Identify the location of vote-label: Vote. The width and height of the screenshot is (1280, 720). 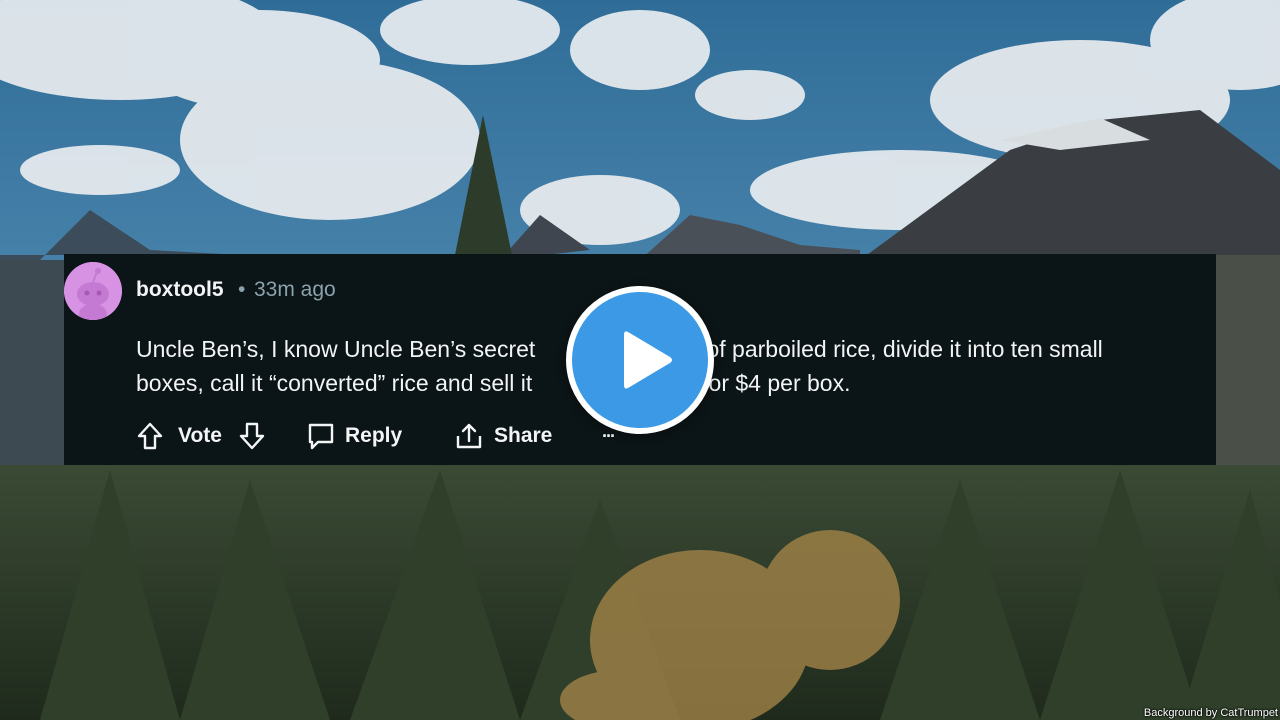
(200, 435).